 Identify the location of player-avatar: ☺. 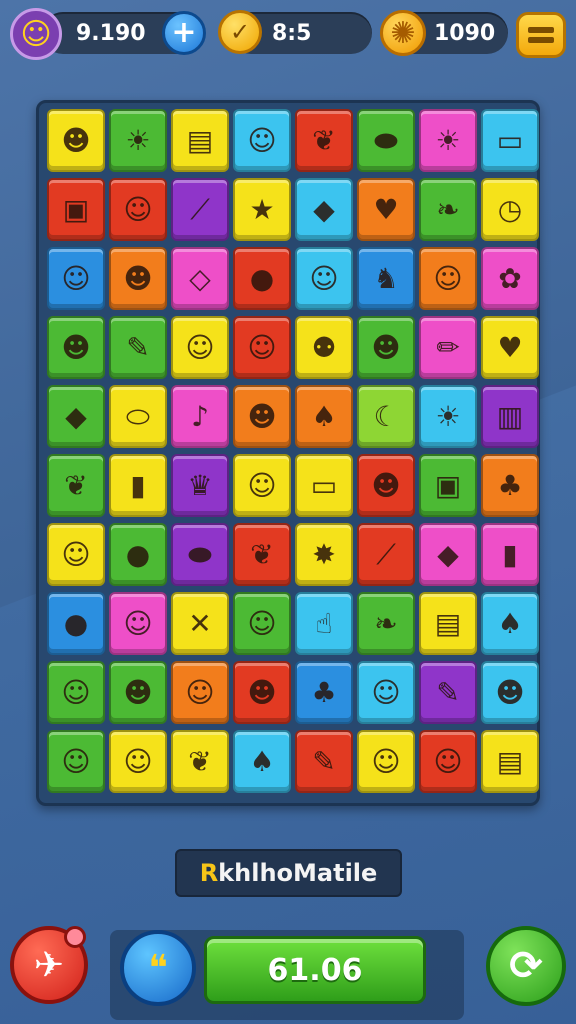
(36, 34).